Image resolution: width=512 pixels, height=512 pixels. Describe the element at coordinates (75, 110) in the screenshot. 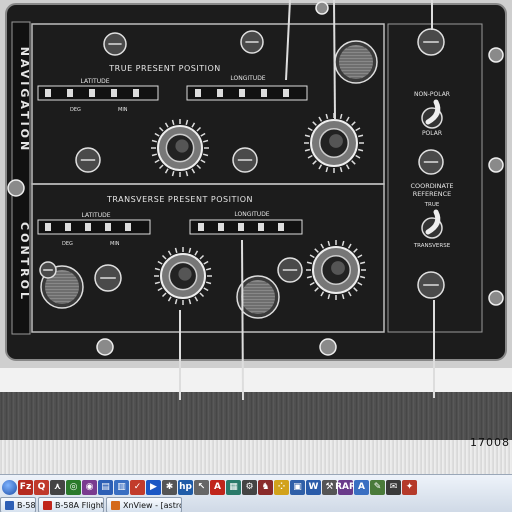

I see `true-deg-label: DEG` at that location.